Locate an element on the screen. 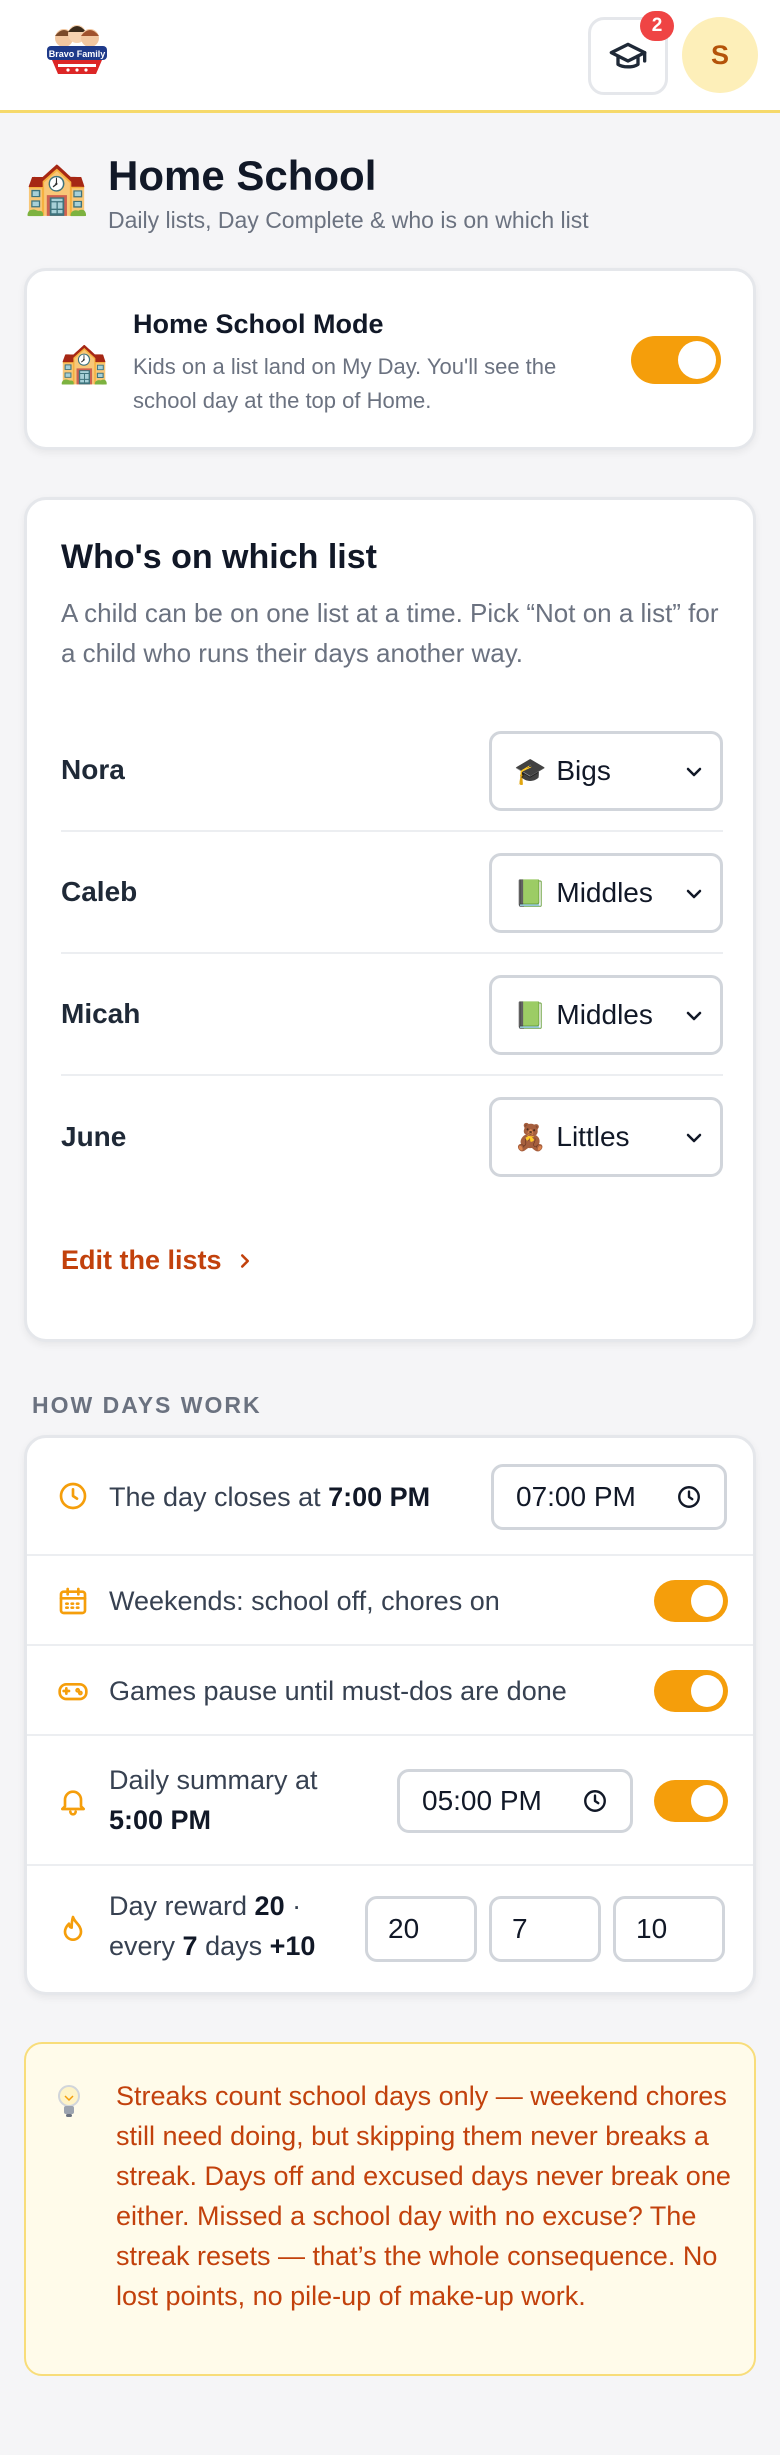 The width and height of the screenshot is (780, 2455). weekends-row: Weekends: school off, chores on is located at coordinates (390, 1601).